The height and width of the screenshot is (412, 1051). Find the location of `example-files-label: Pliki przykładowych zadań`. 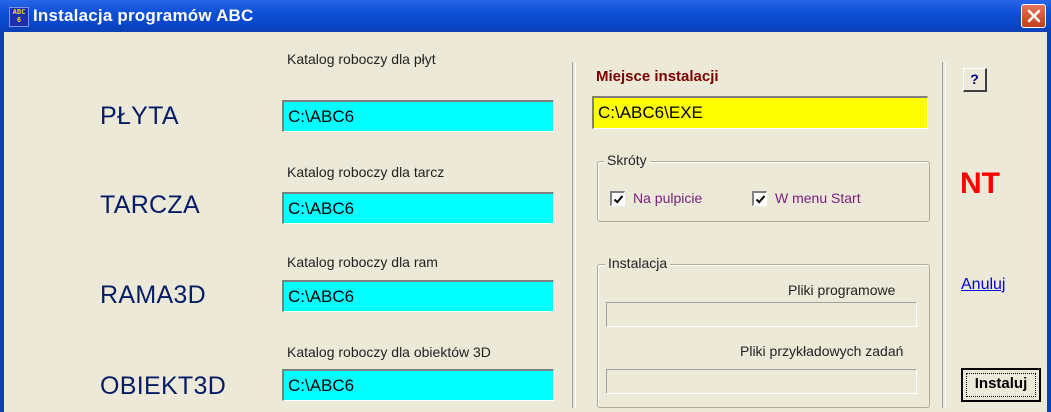

example-files-label: Pliki przykładowych zadań is located at coordinates (822, 351).